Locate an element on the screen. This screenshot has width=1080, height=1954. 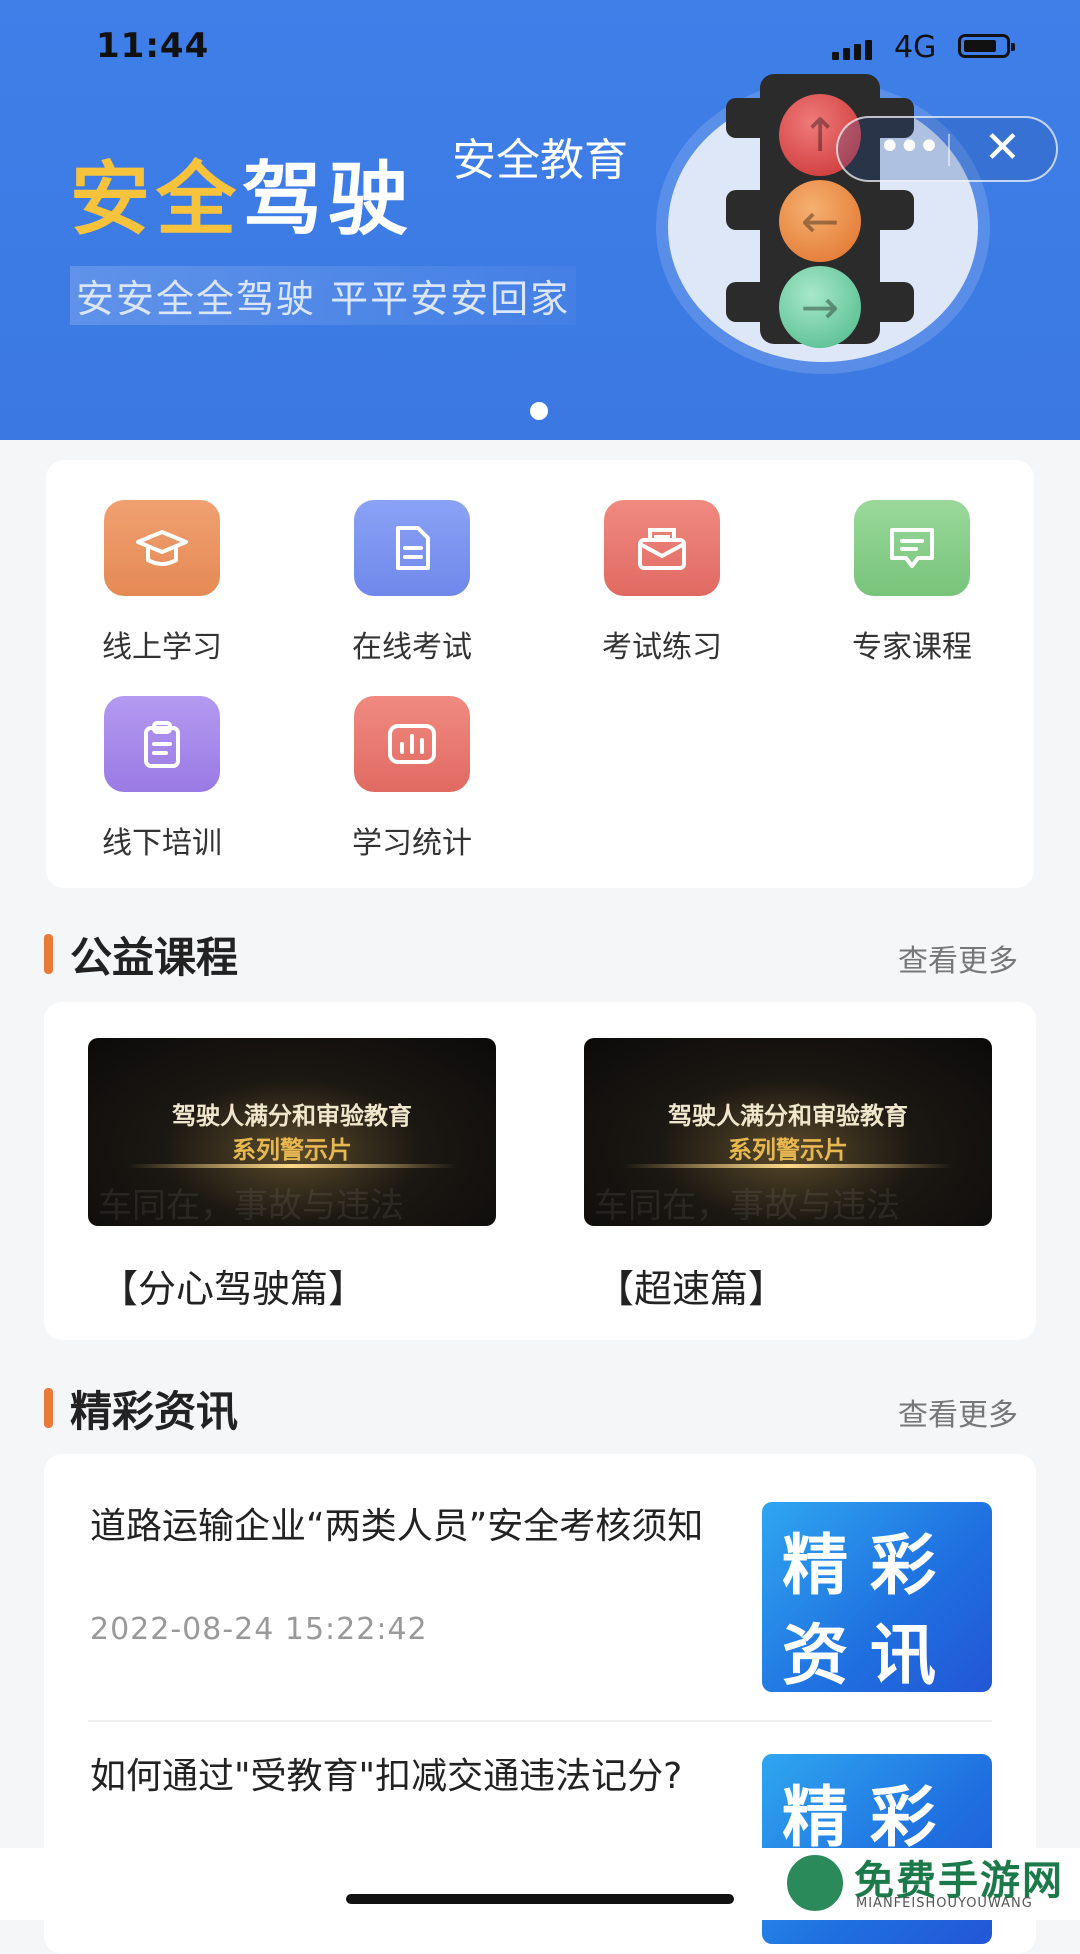
menu-label: 线下培训 is located at coordinates (162, 843).